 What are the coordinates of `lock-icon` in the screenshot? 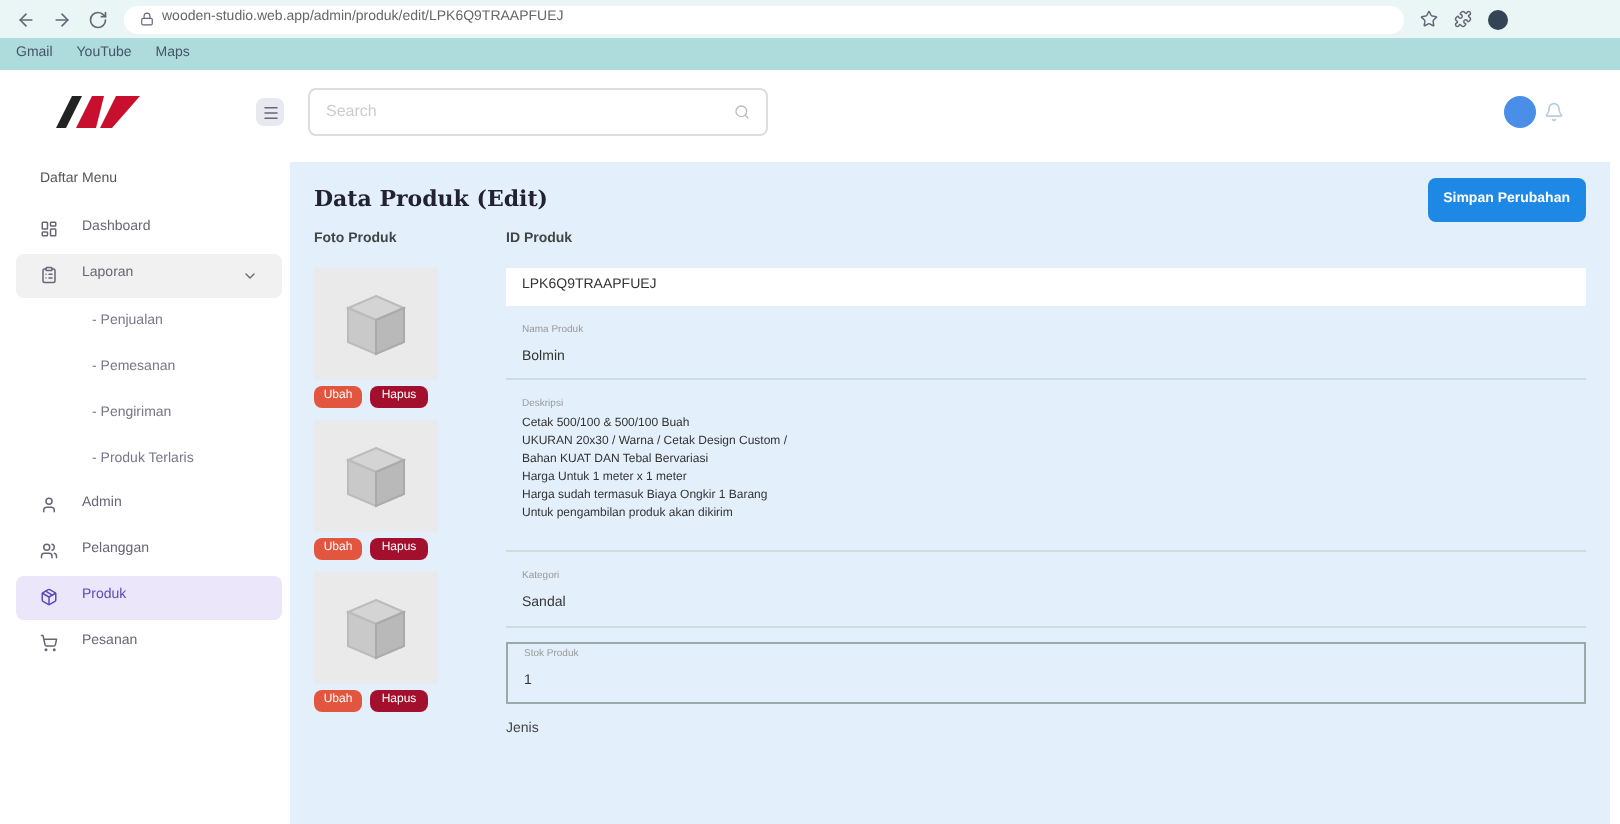 It's located at (147, 19).